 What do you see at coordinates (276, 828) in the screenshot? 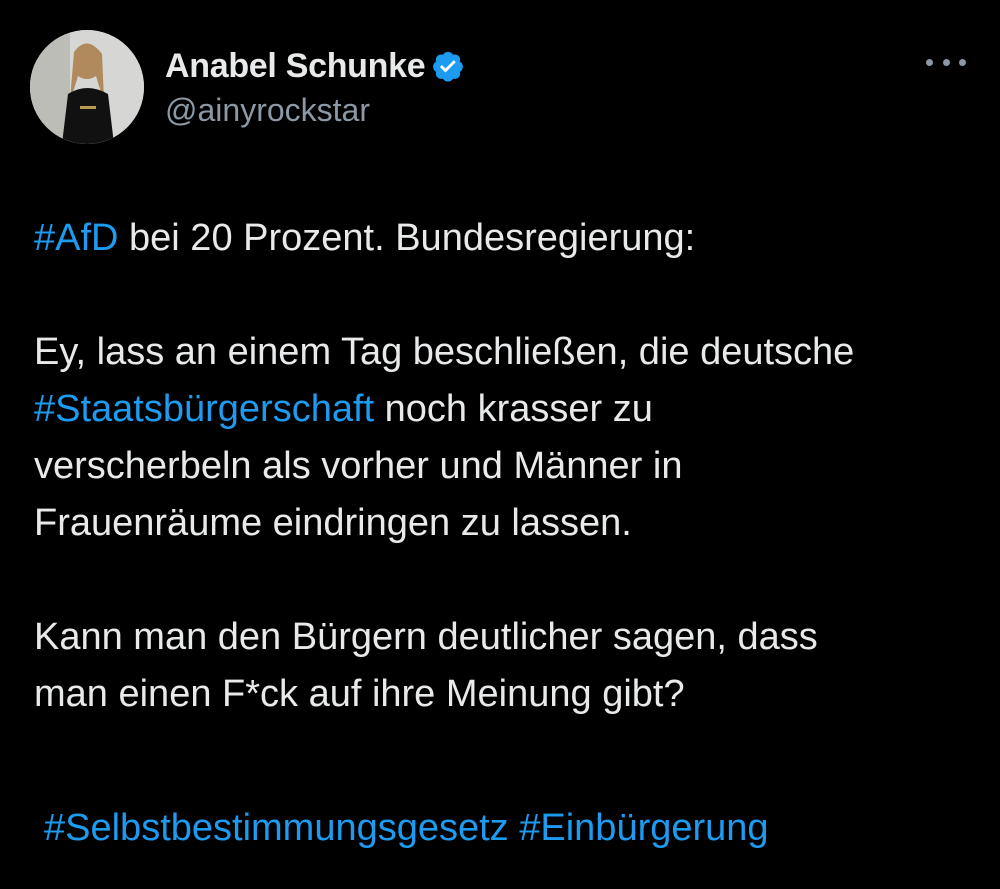
I see `hashtag-selbstbestimmungsgesetz: #Selbstbestimmungsgesetz` at bounding box center [276, 828].